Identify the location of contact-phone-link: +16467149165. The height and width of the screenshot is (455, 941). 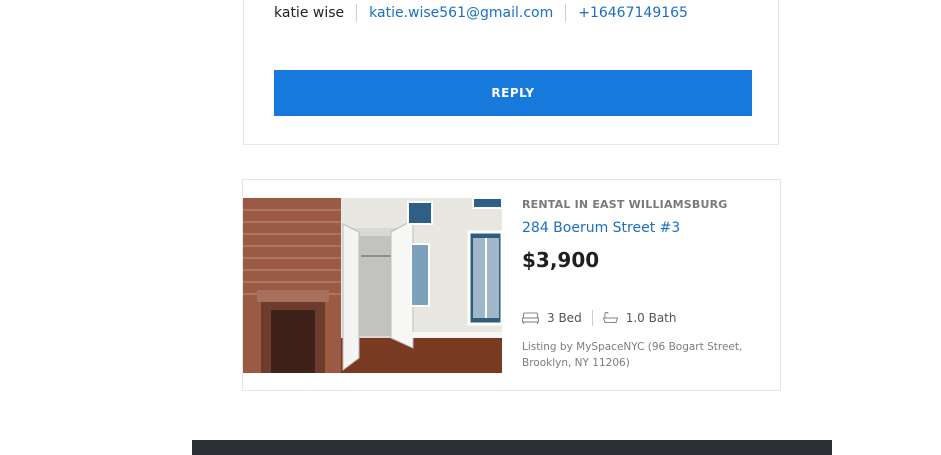
(633, 13).